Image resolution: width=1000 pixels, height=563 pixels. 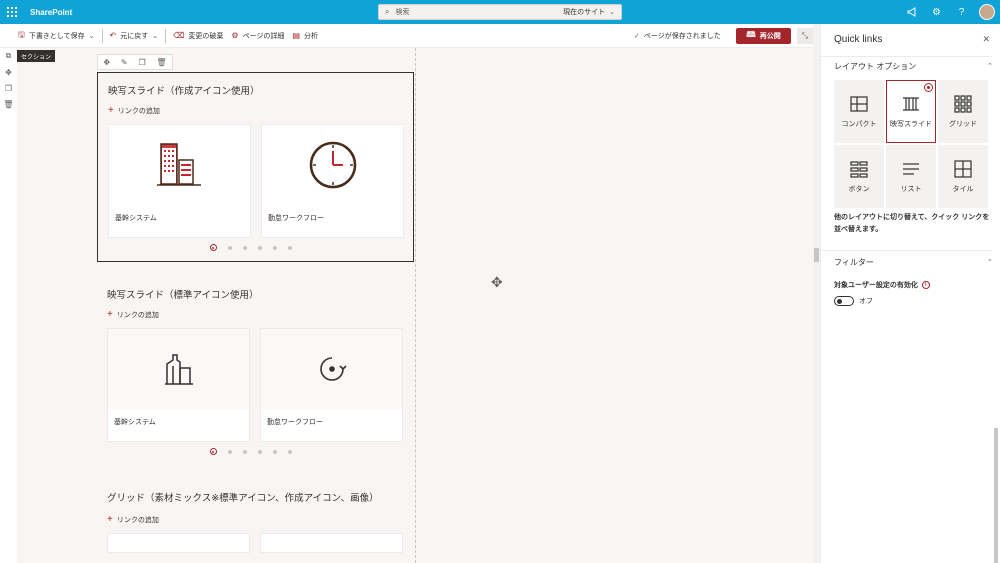 I want to click on layout-button: ボタン, so click(x=859, y=176).